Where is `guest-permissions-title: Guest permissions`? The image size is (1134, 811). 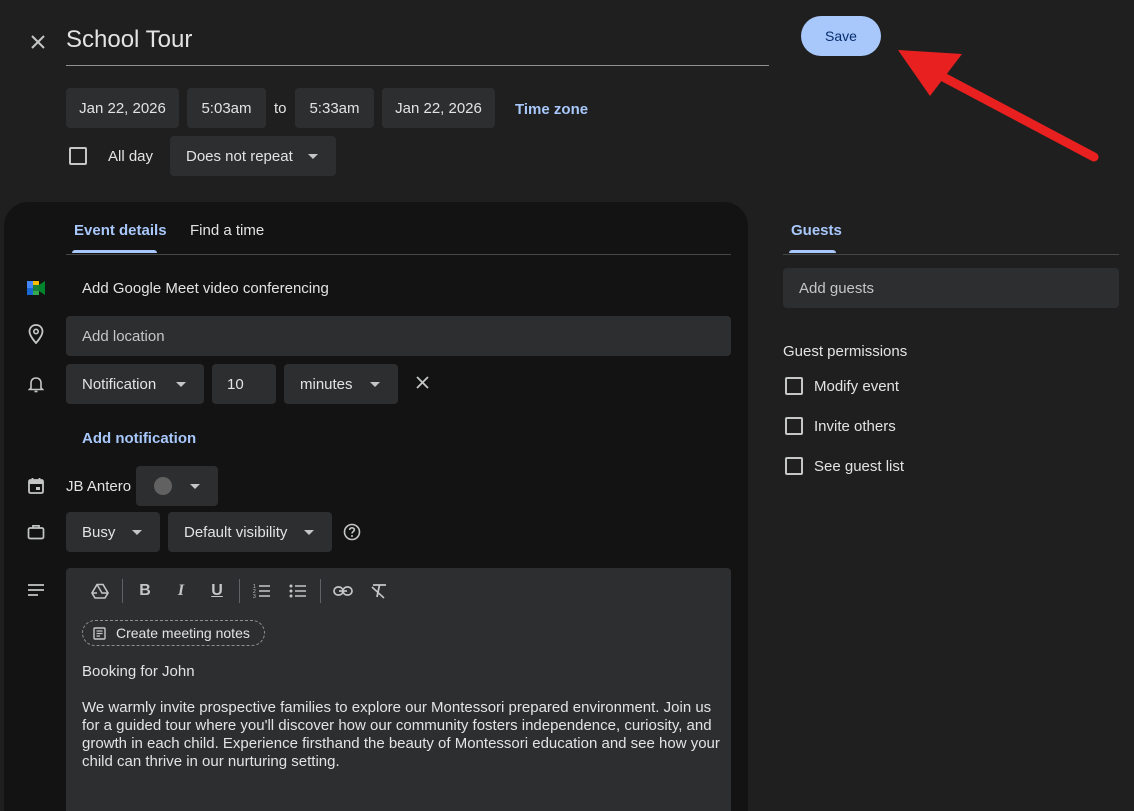 guest-permissions-title: Guest permissions is located at coordinates (845, 351).